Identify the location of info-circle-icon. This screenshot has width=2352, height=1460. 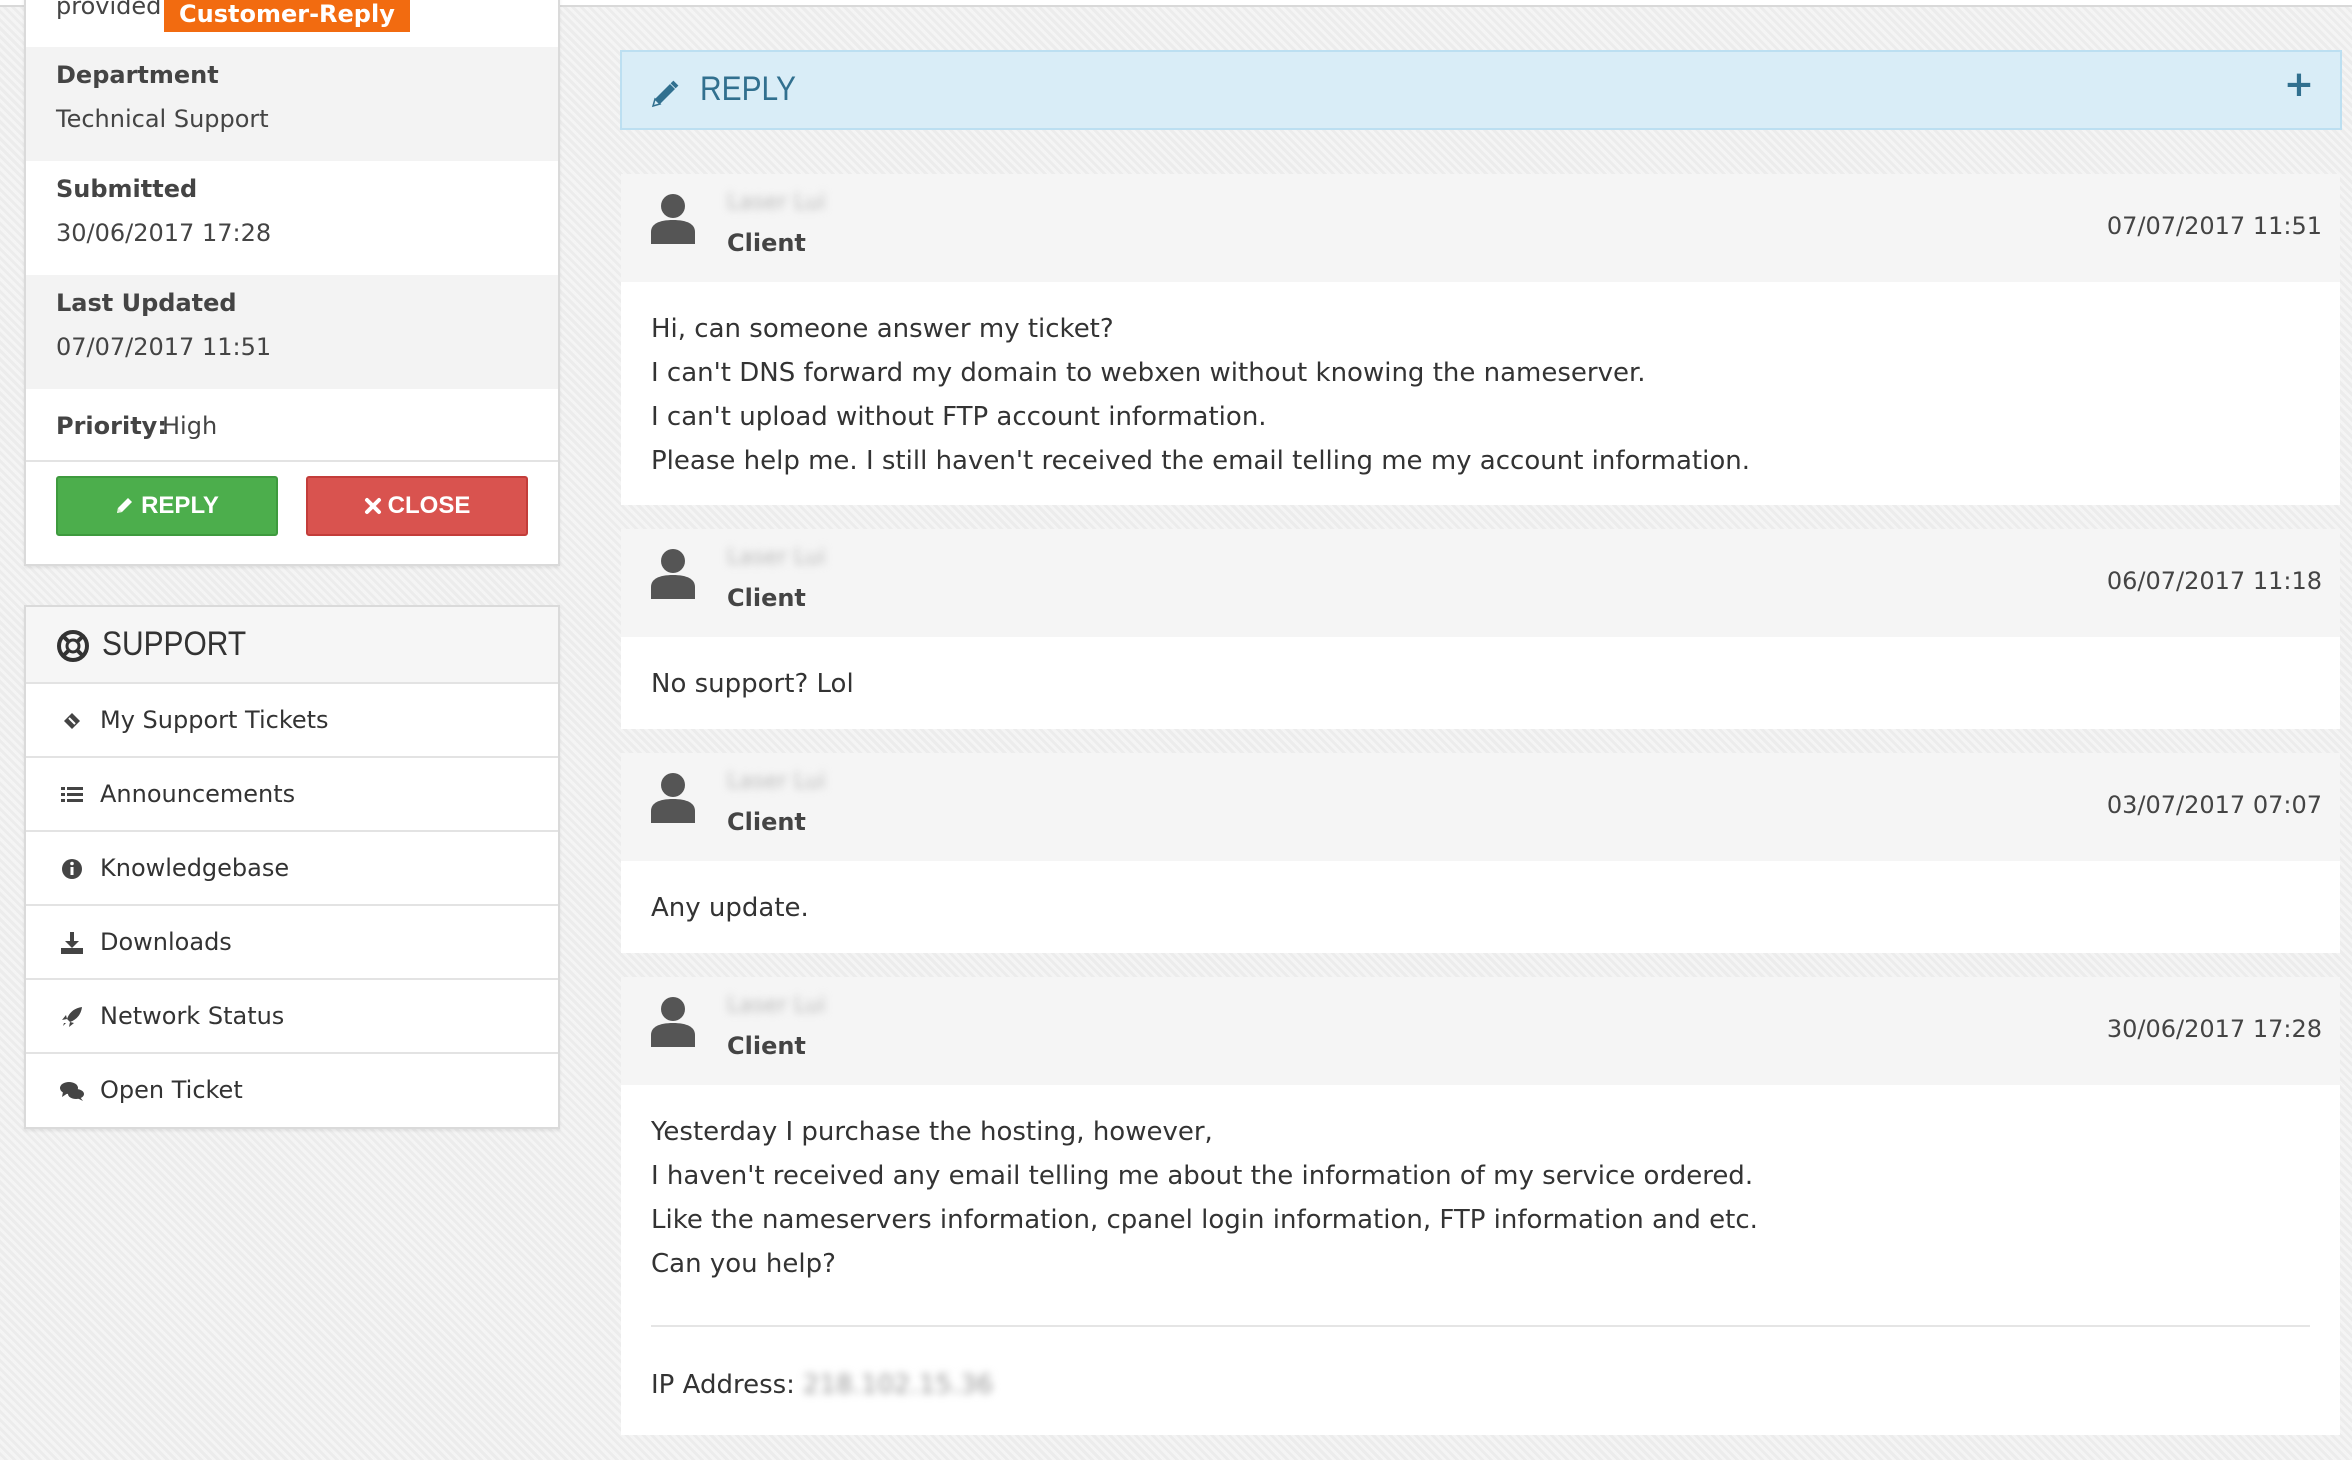
(72, 869).